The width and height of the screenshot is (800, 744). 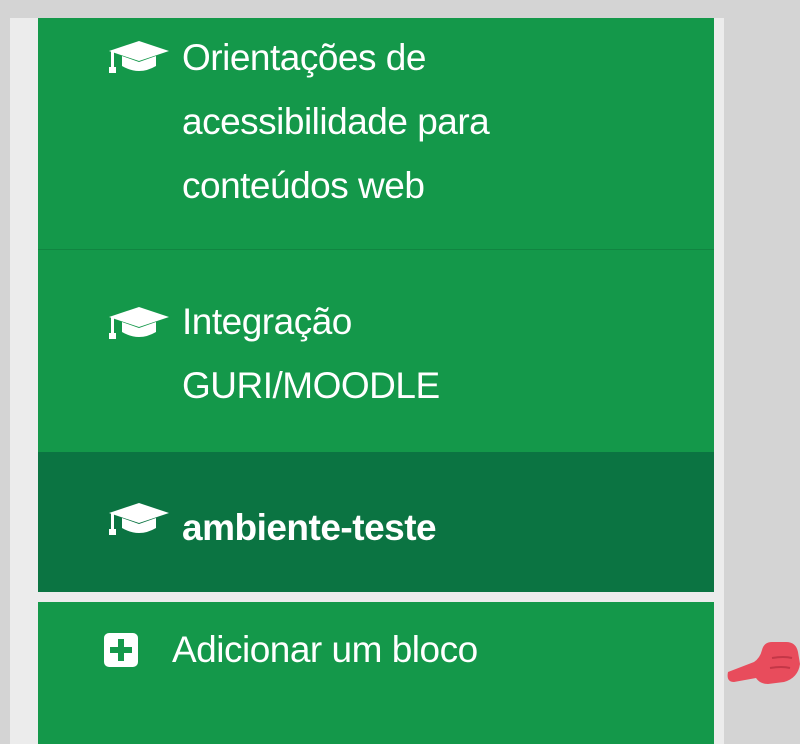 I want to click on add-block-label: Adicionar um bloco, so click(x=325, y=649).